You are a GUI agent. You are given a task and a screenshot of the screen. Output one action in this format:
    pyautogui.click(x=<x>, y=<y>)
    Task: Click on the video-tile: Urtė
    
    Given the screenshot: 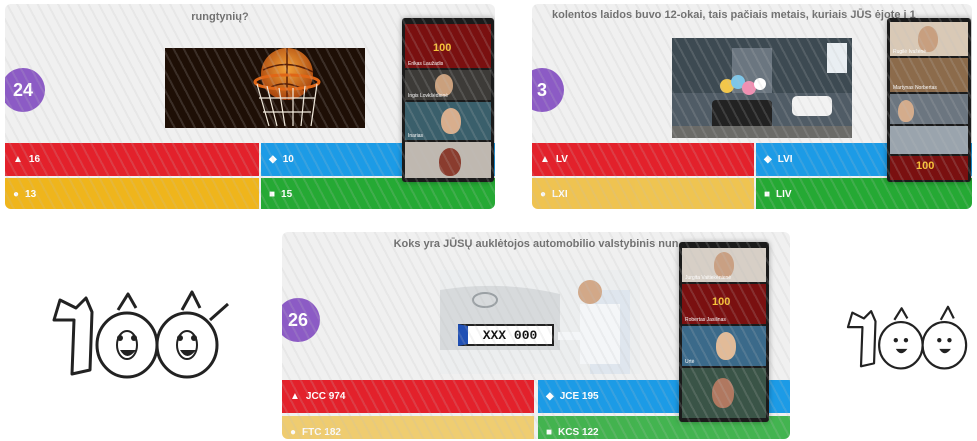 What is the action you would take?
    pyautogui.click(x=724, y=346)
    